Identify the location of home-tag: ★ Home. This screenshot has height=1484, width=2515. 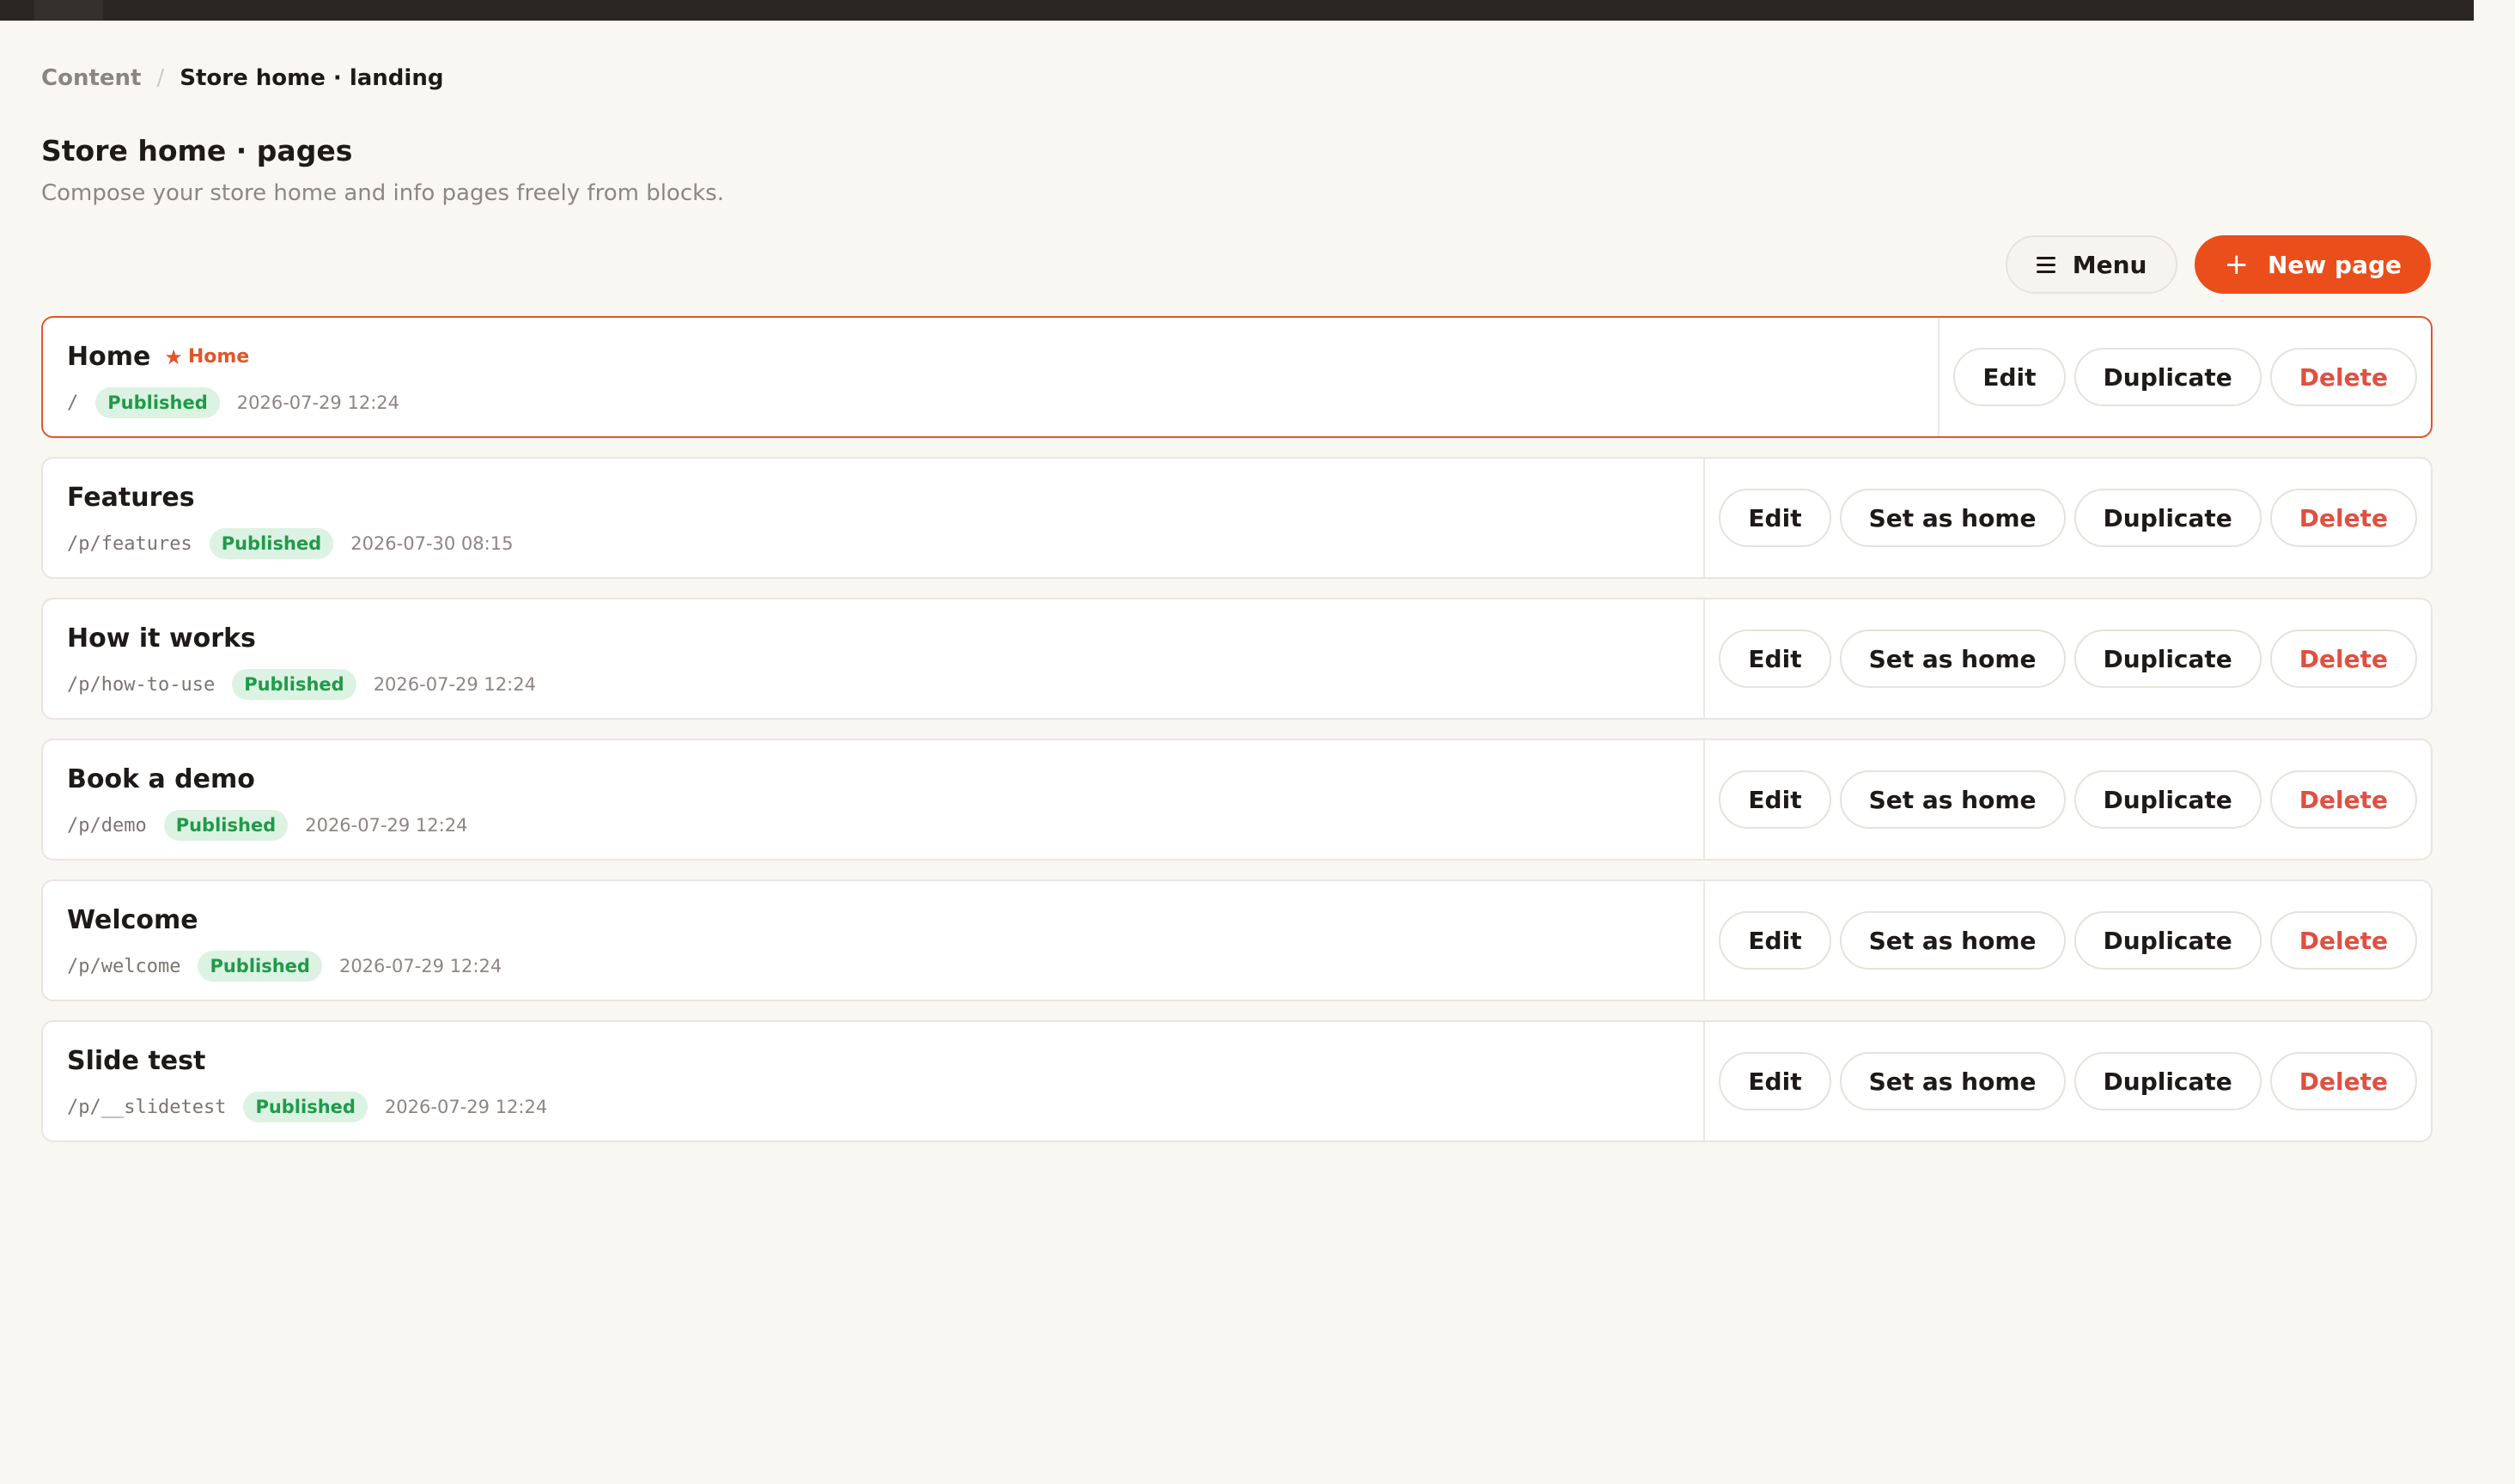
(206, 357).